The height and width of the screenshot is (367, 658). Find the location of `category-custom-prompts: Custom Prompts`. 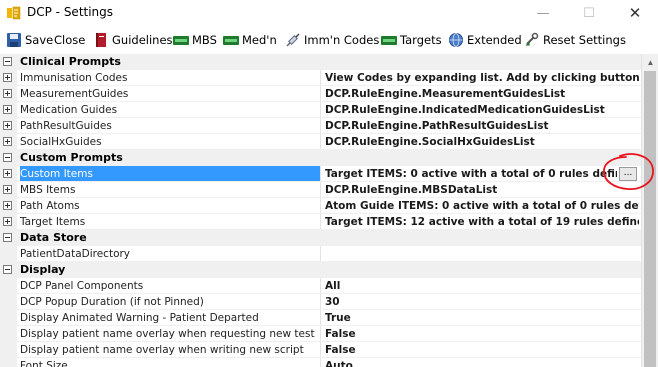

category-custom-prompts: Custom Prompts is located at coordinates (320, 158).